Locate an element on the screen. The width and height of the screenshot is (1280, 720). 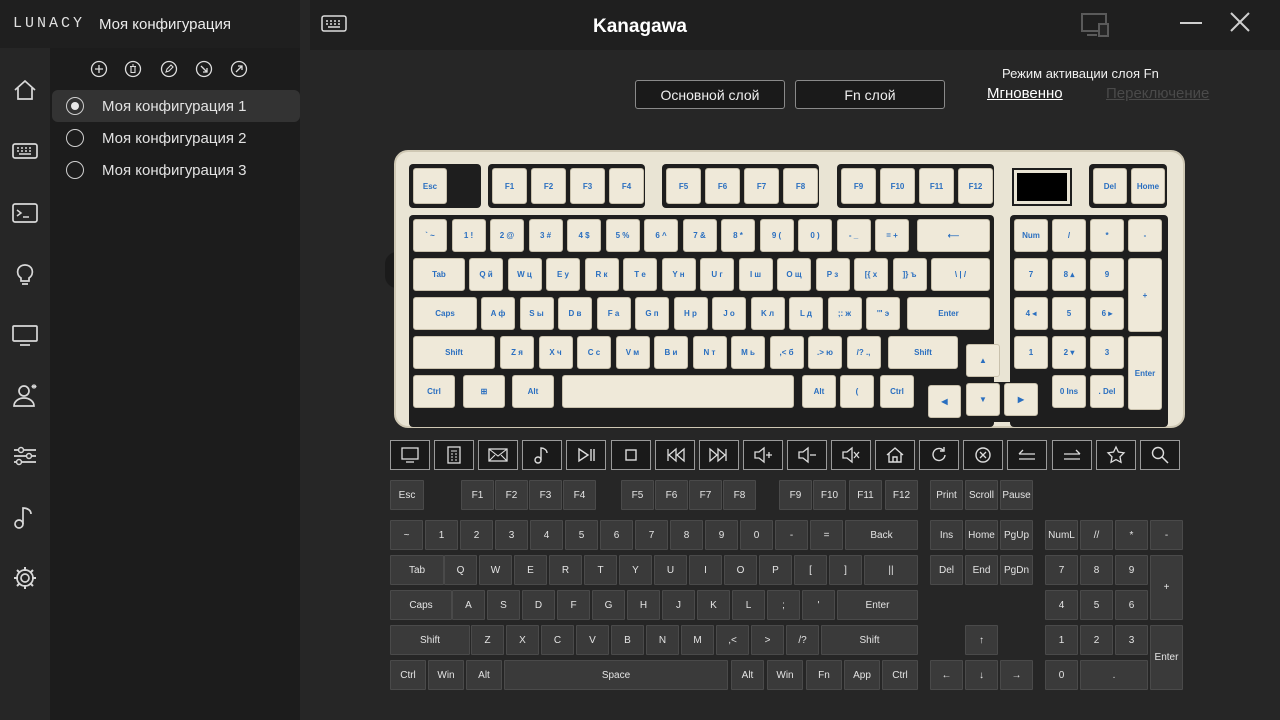
standard-key: F9 is located at coordinates (795, 495).